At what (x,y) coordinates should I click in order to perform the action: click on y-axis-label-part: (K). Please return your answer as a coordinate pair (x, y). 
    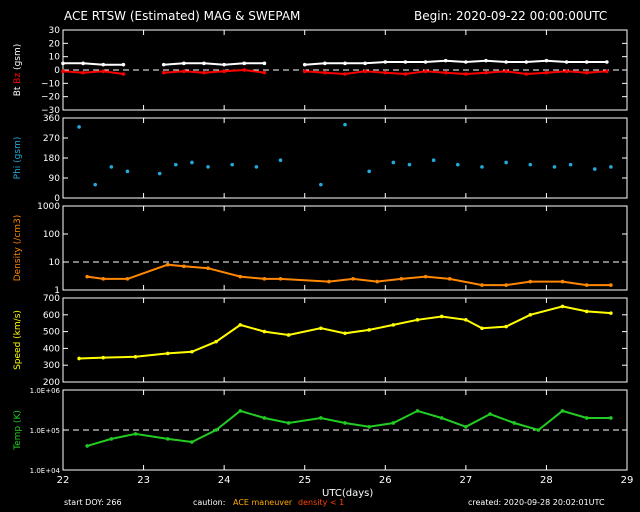
    Looking at the image, I should click on (18, 416).